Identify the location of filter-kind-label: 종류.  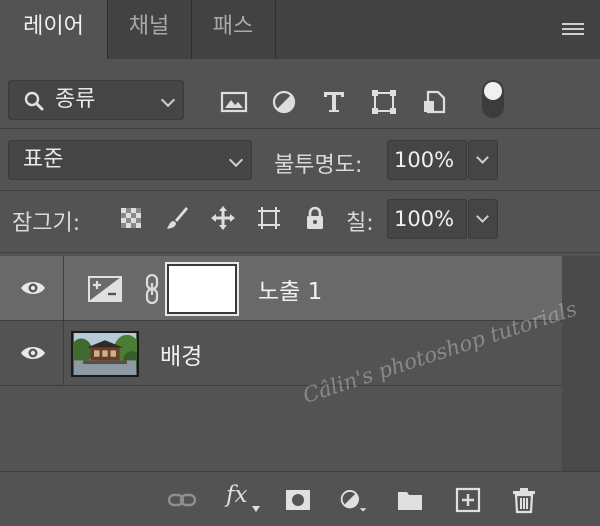
(75, 99).